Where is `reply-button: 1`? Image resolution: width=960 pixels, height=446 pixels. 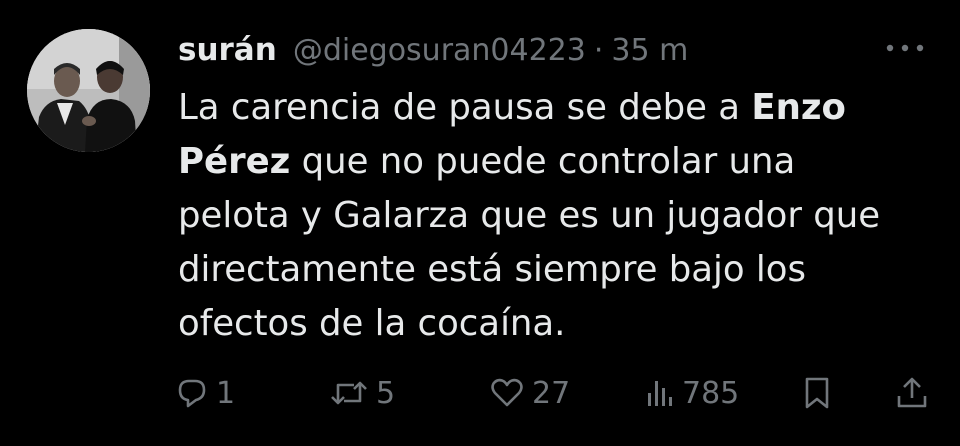
reply-button: 1 is located at coordinates (205, 393).